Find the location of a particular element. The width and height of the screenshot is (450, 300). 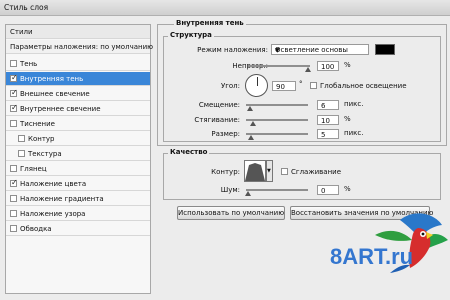

choke-label: Стягивание: is located at coordinates (217, 120).